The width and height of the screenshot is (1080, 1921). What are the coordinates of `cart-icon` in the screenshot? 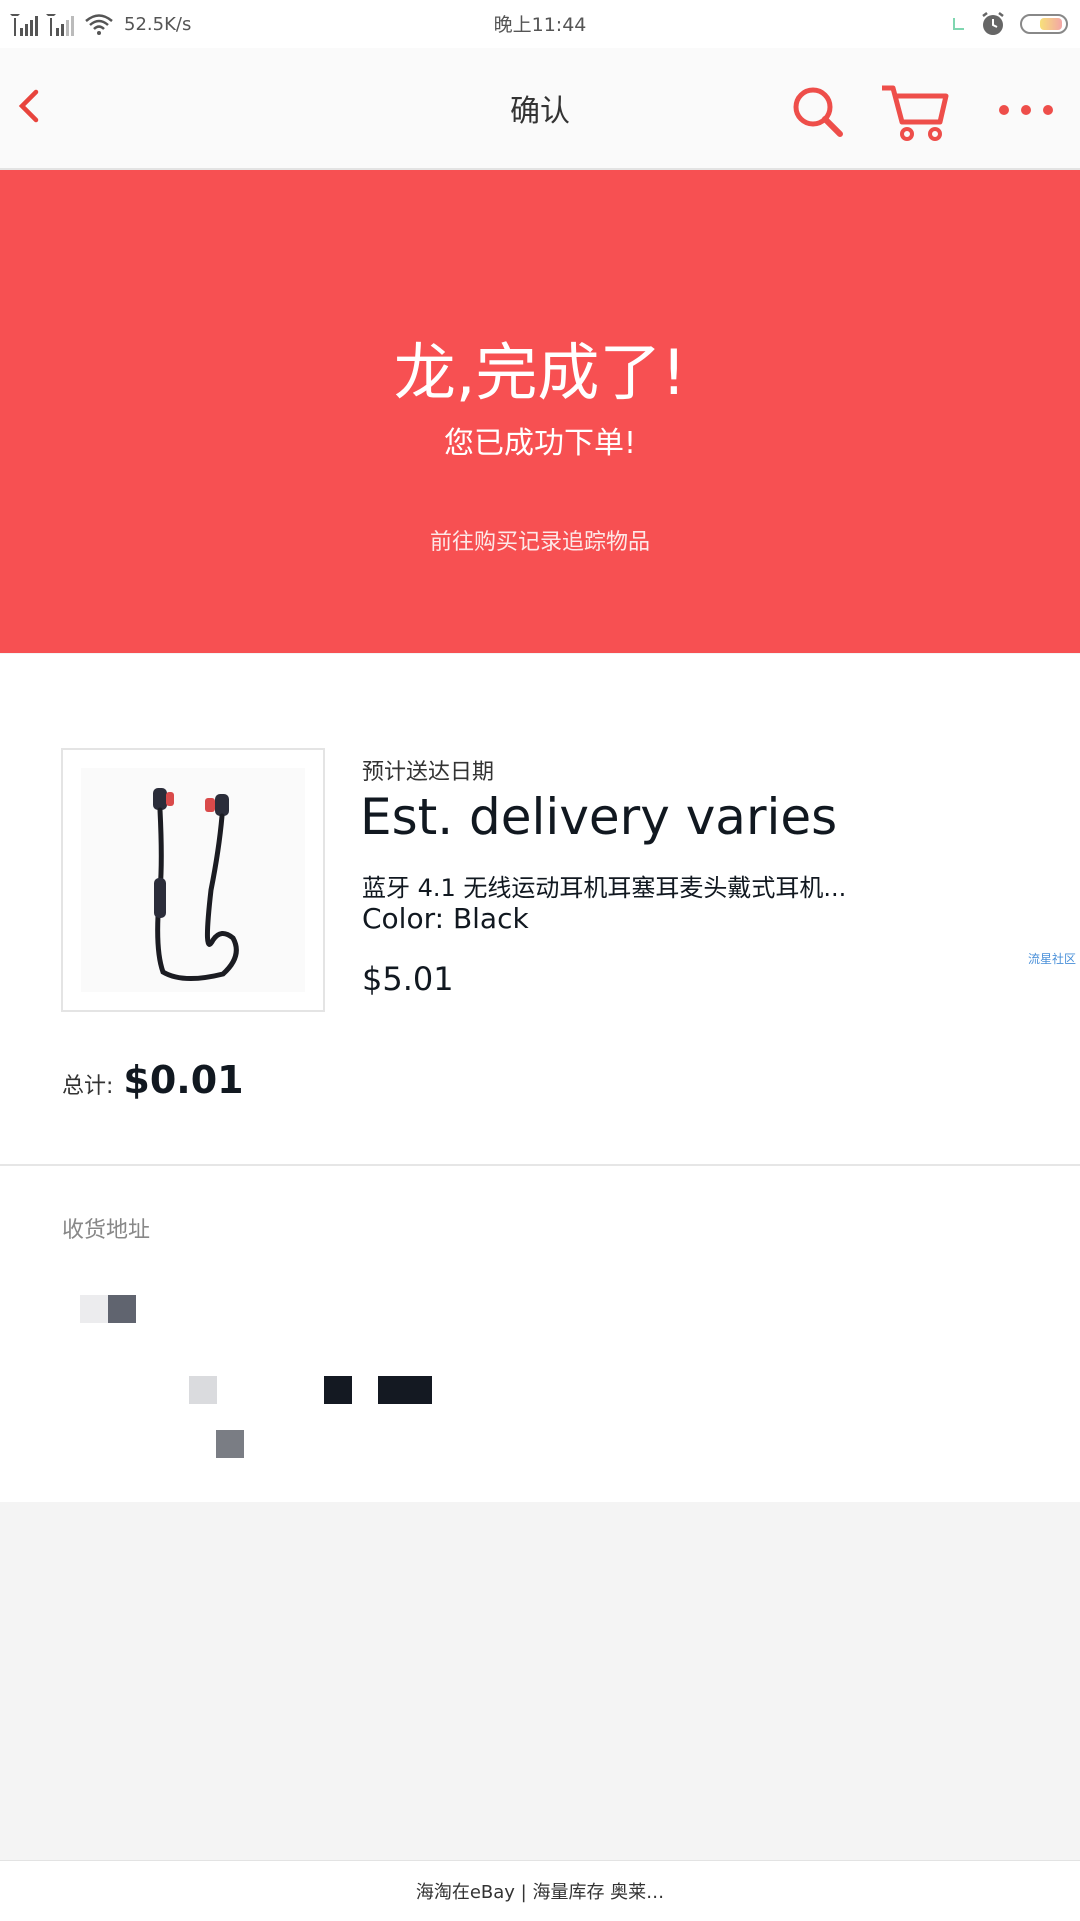 It's located at (915, 113).